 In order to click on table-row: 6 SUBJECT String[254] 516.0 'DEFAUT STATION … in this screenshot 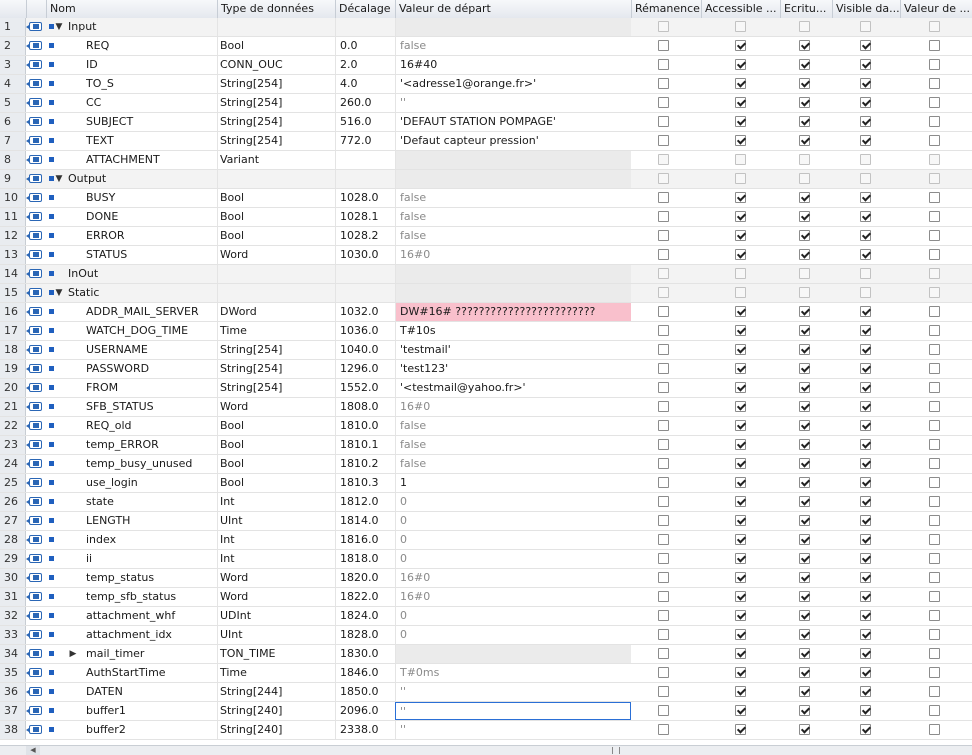, I will do `click(486, 122)`.